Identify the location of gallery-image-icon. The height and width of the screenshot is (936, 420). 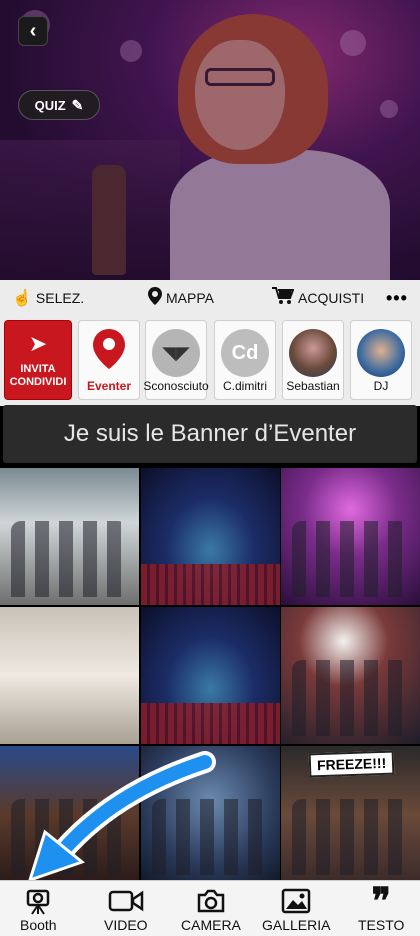
(296, 901).